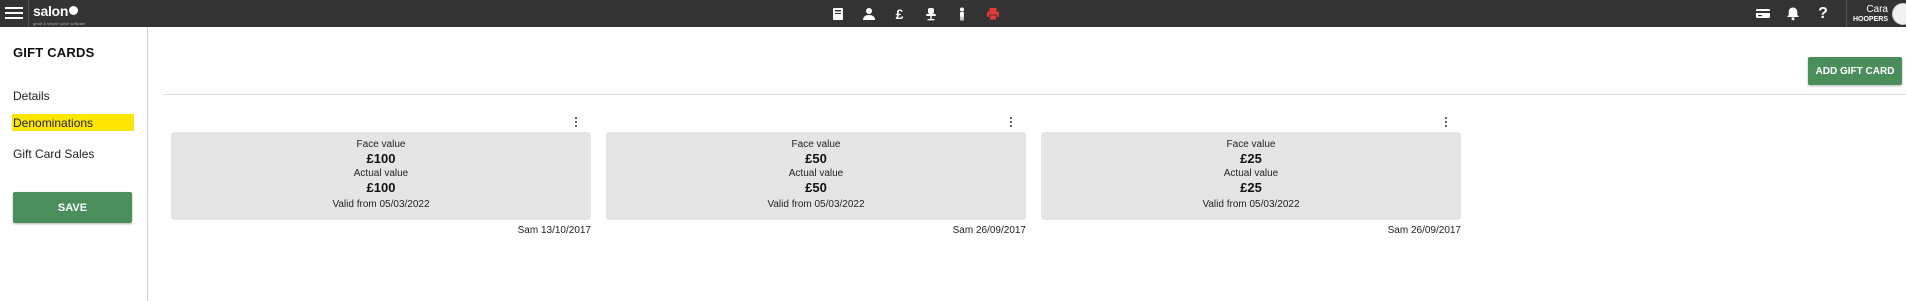 This screenshot has height=301, width=1906. Describe the element at coordinates (59, 23) in the screenshot. I see `logo-tagline: great & simple salon software` at that location.